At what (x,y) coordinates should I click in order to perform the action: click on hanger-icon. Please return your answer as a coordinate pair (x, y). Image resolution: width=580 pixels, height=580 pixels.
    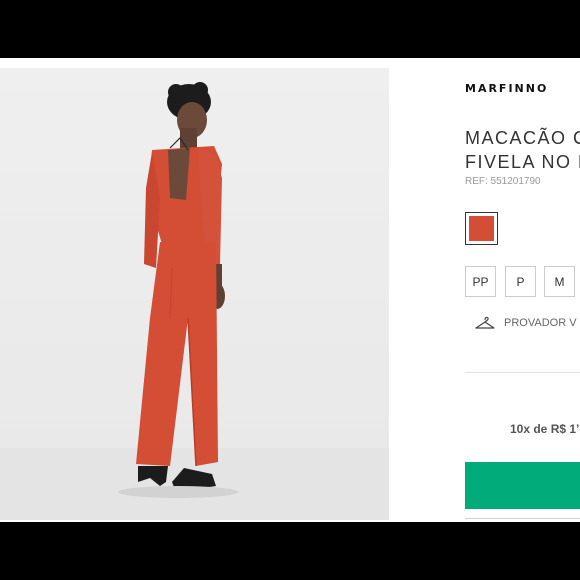
    Looking at the image, I should click on (485, 322).